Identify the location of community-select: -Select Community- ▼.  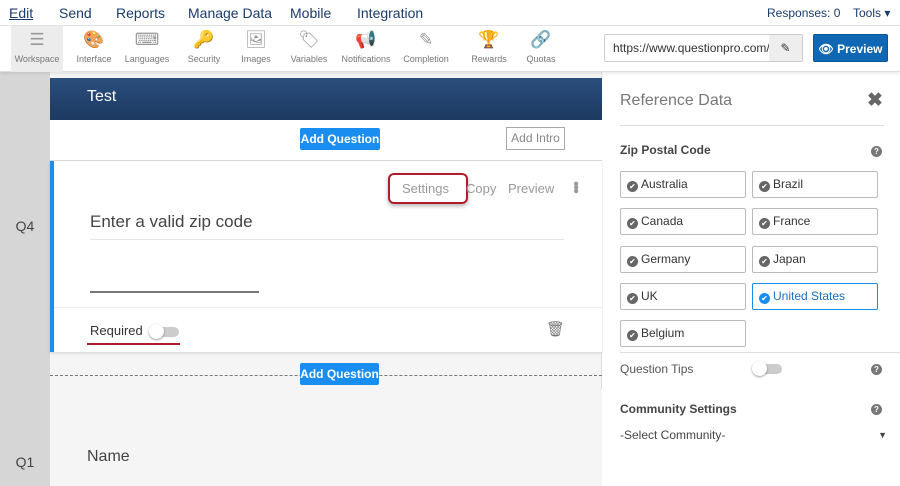
(753, 439).